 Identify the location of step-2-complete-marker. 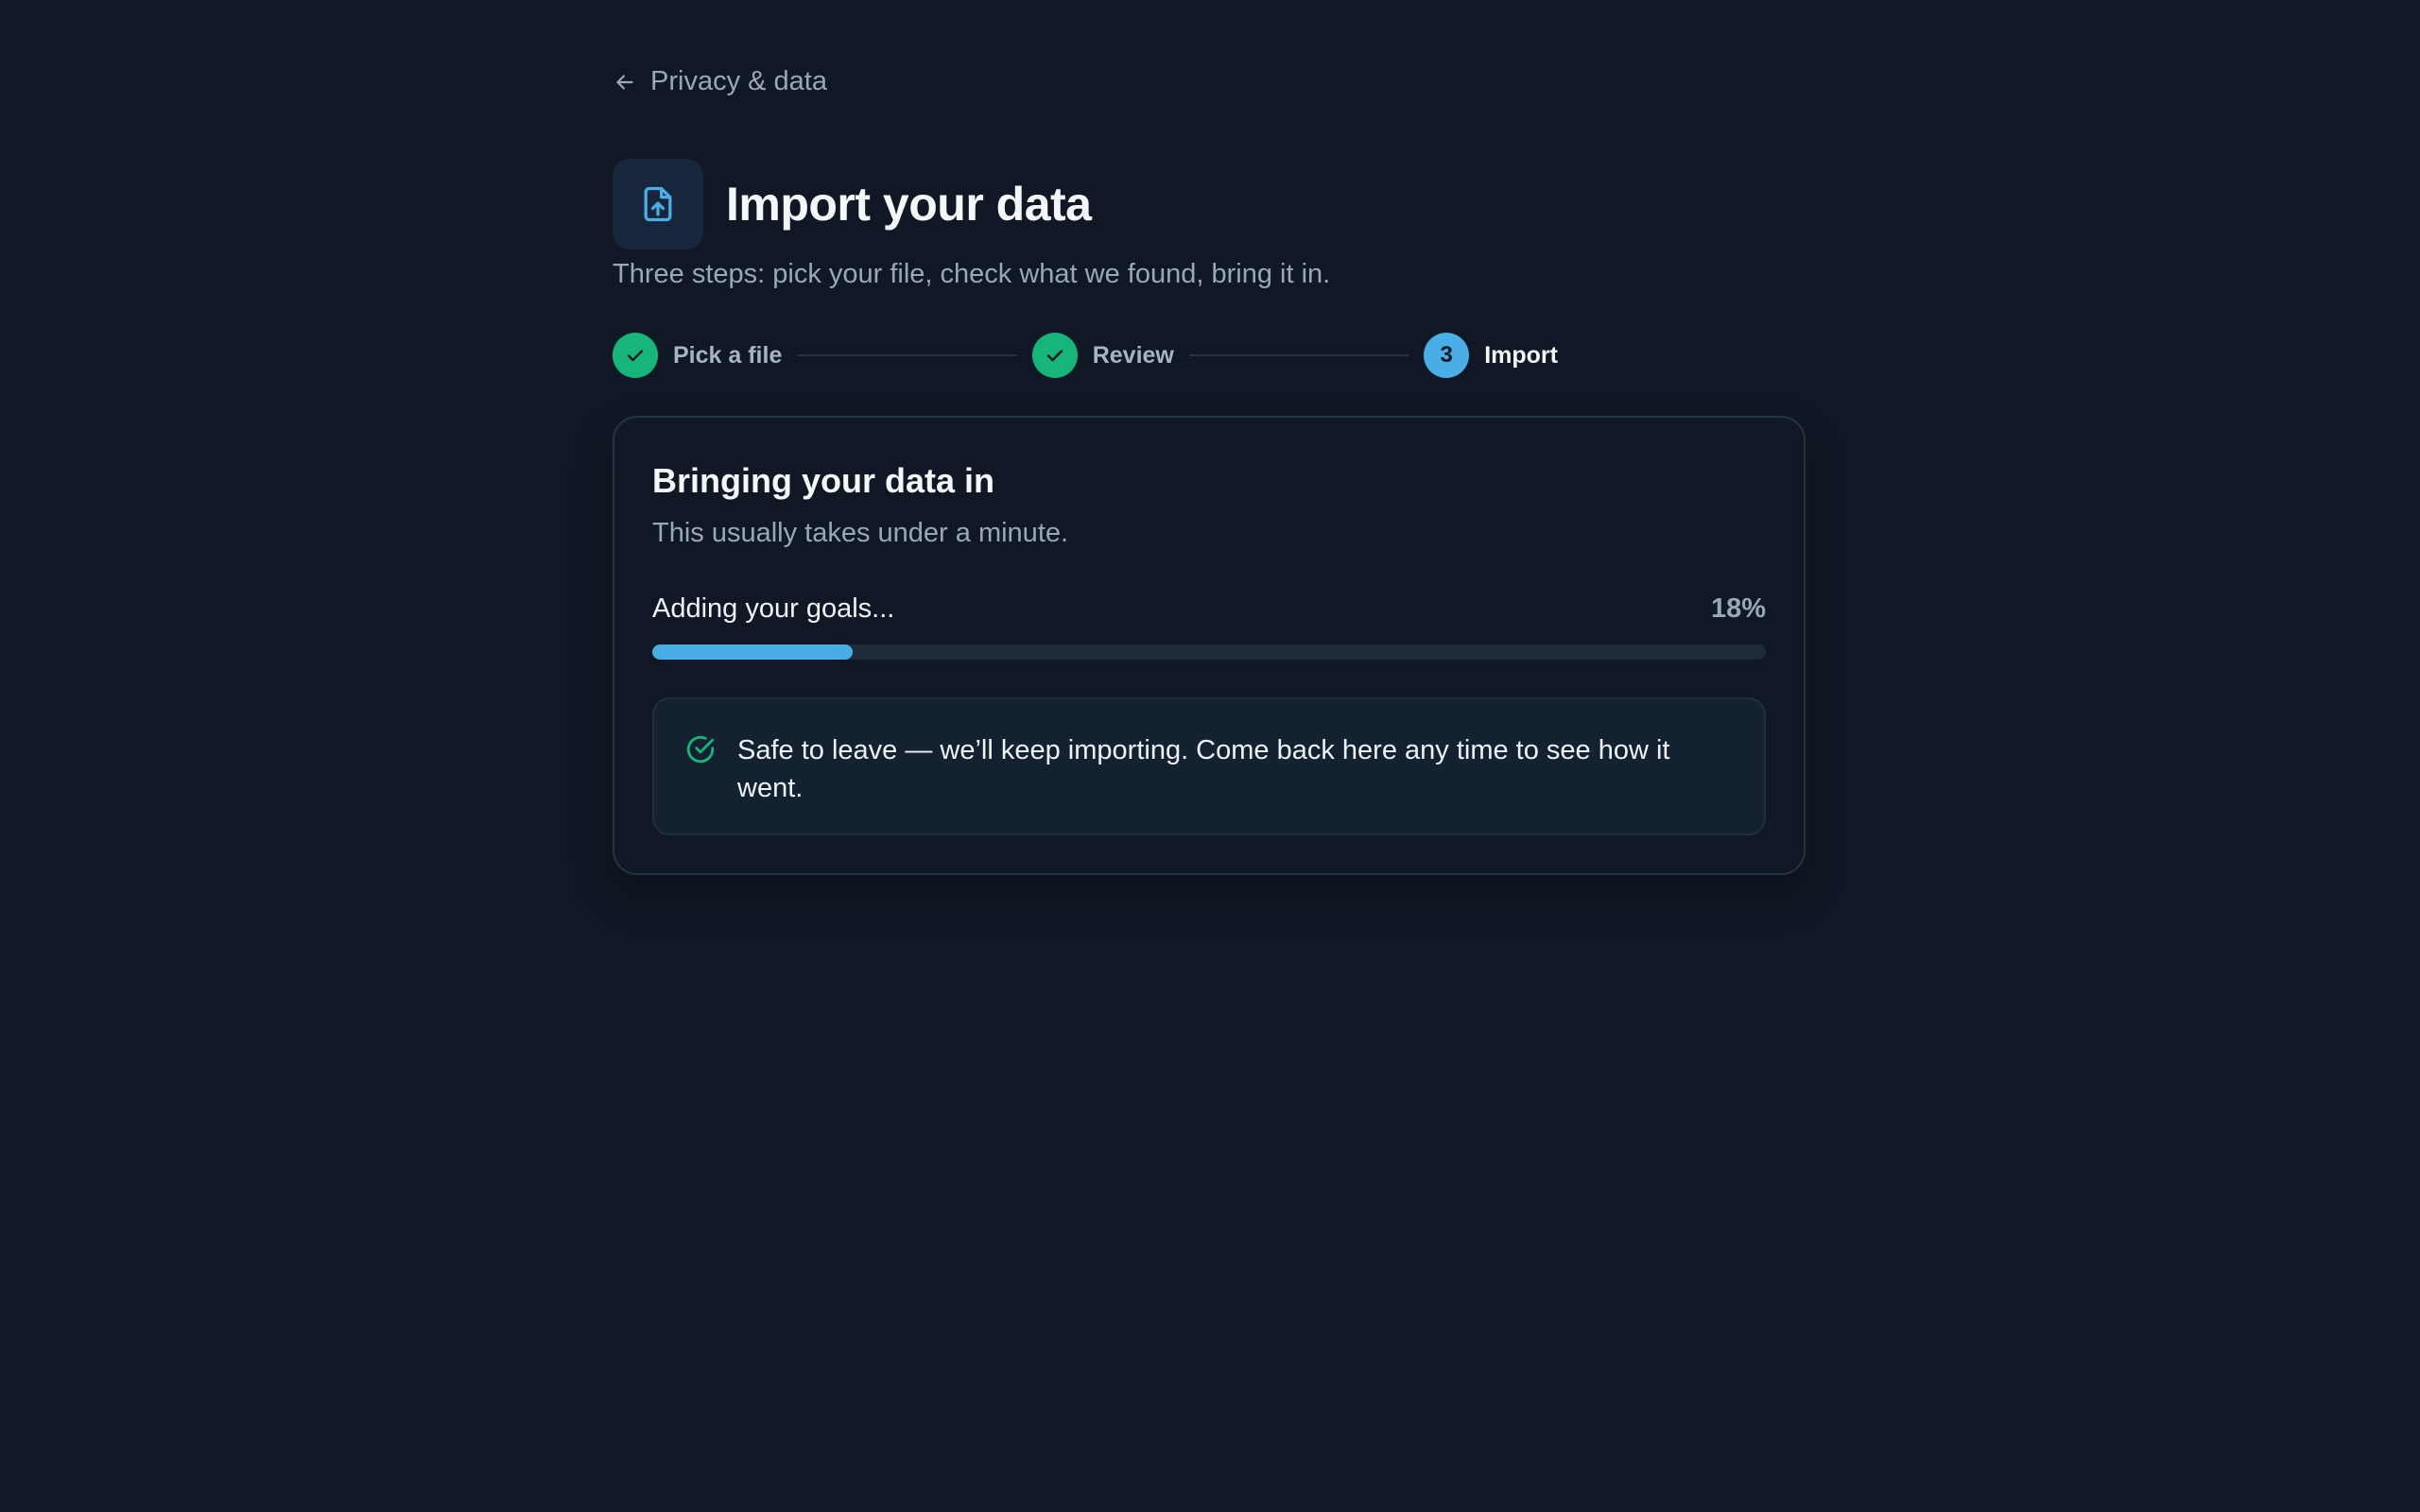
(1054, 355).